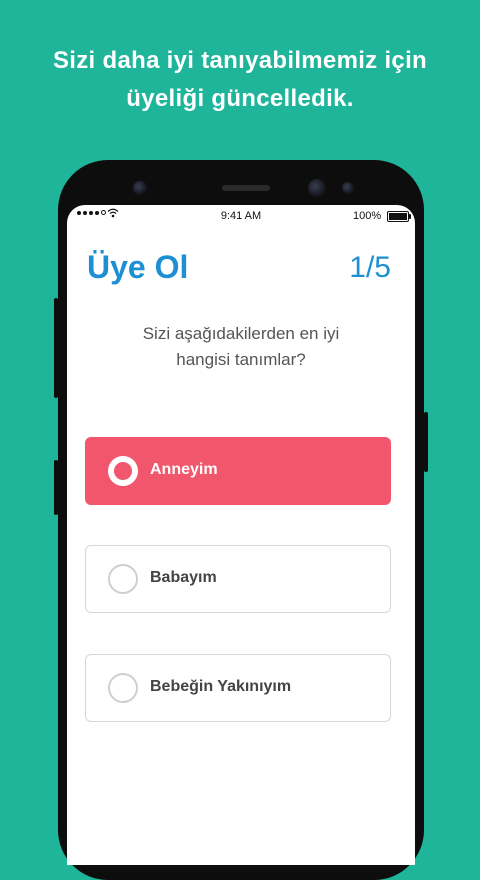 The height and width of the screenshot is (880, 480). I want to click on proximity-sensor-icon, so click(348, 188).